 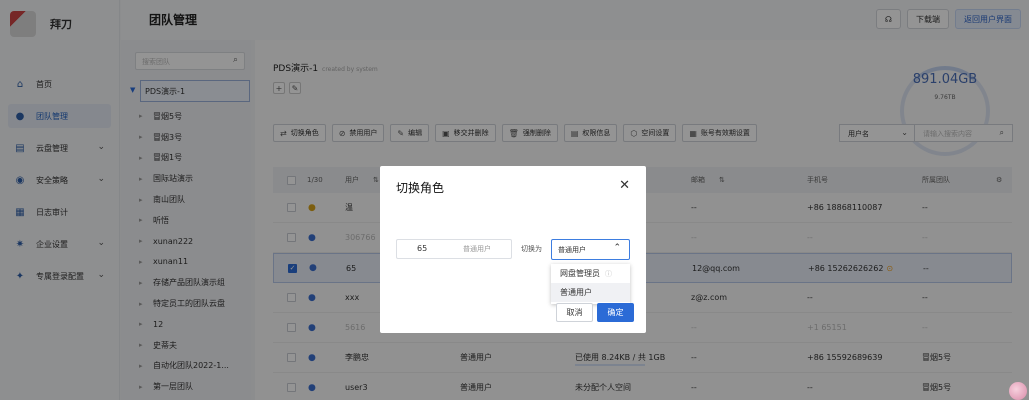 What do you see at coordinates (608, 273) in the screenshot?
I see `info-icon: ⓘ` at bounding box center [608, 273].